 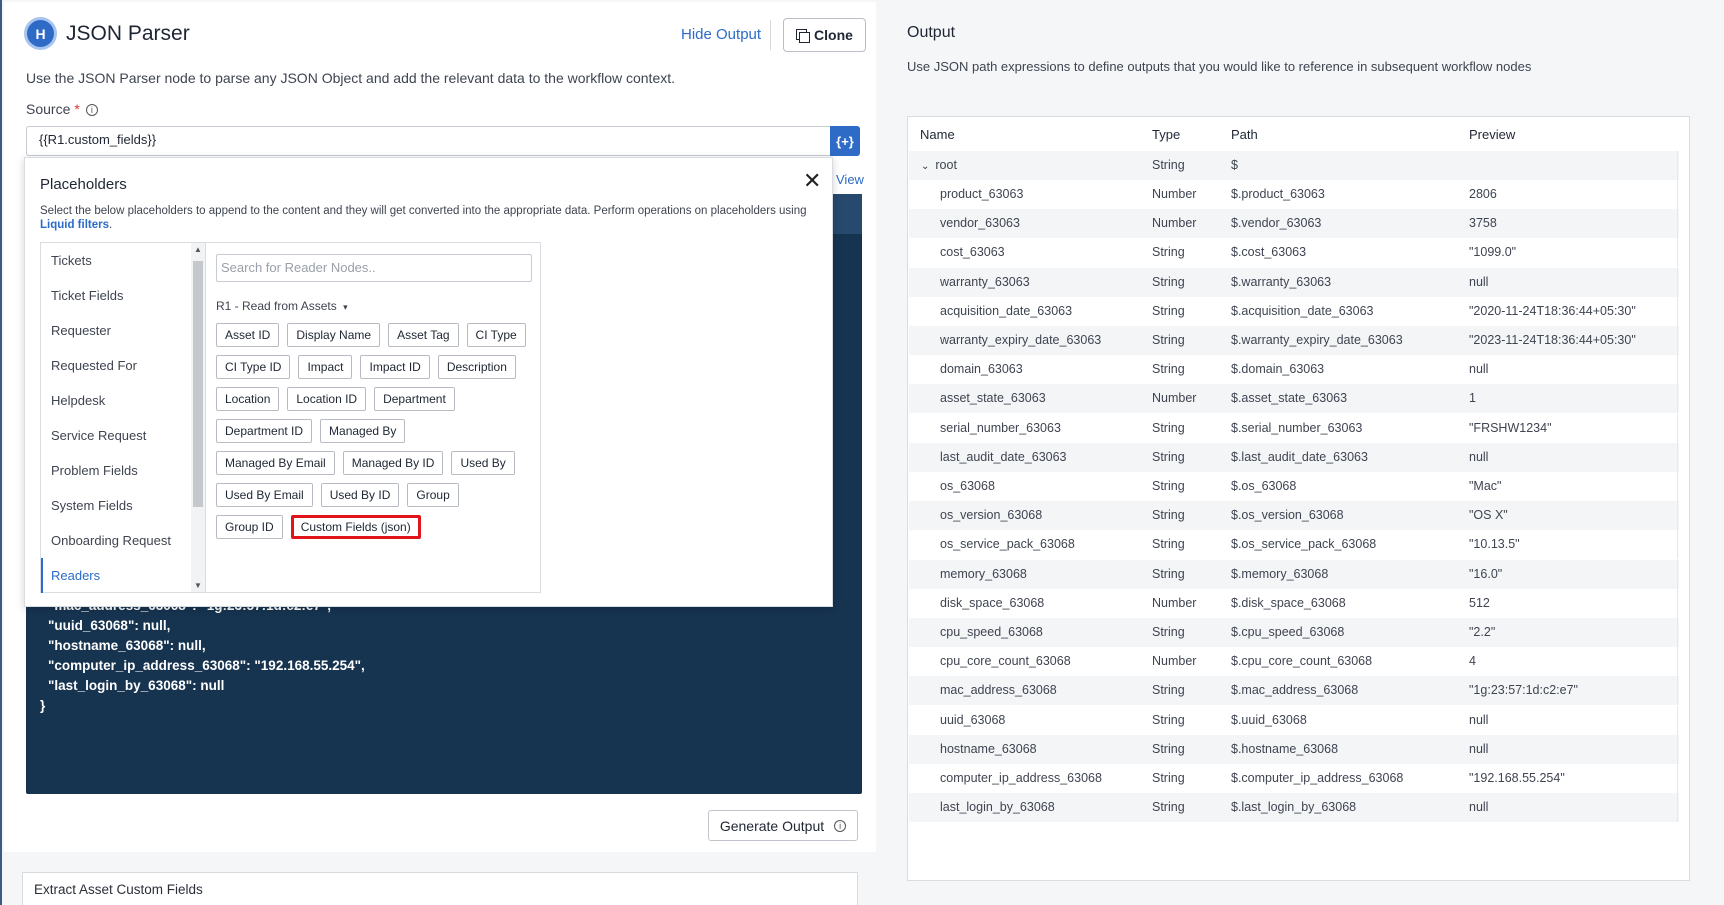 I want to click on chip-department-id: Department ID, so click(x=264, y=431).